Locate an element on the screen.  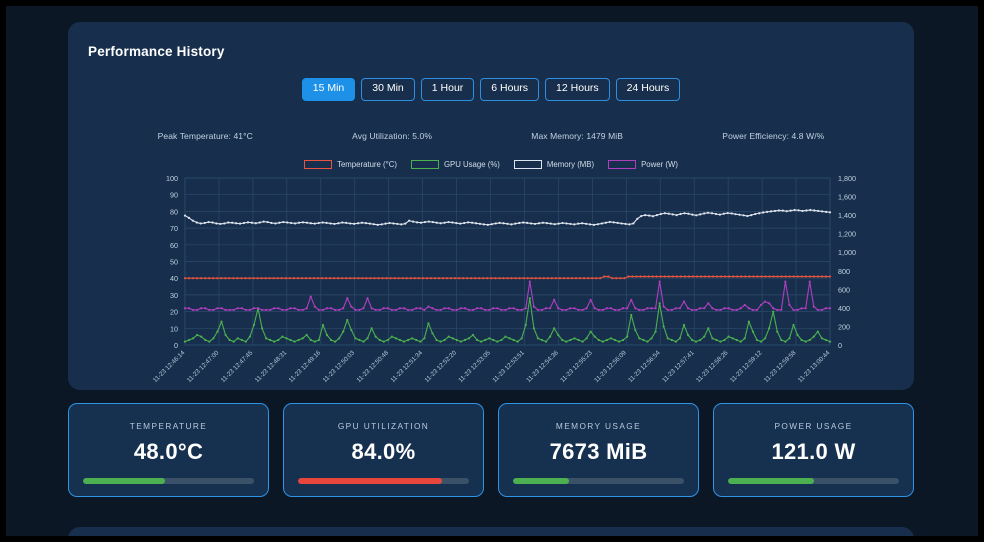
x-axis-tick-label: 11-23 12:59:12 is located at coordinates (746, 366).